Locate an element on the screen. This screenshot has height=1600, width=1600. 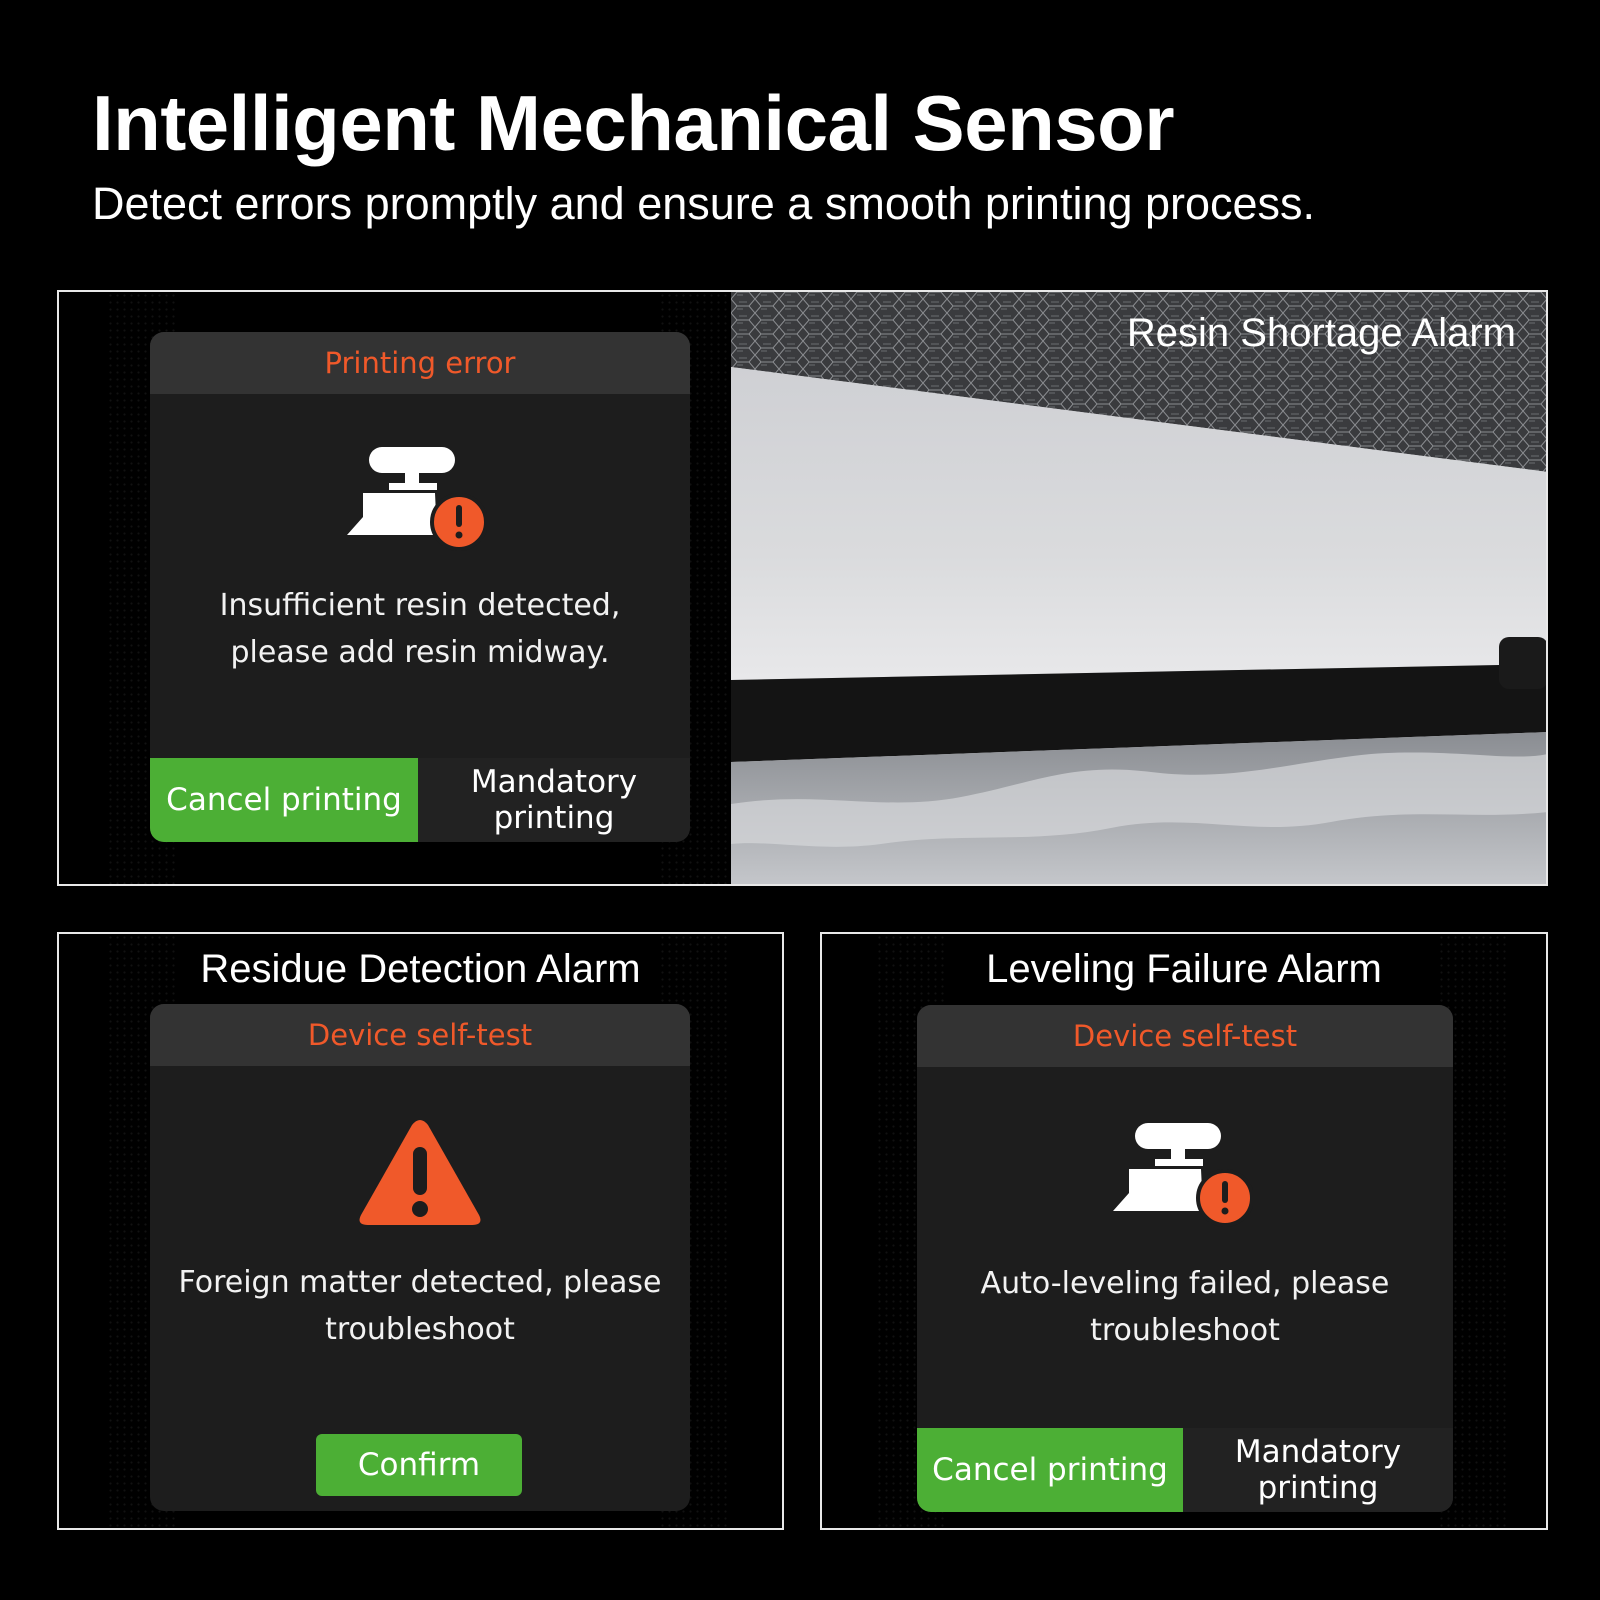
confirm-button: Confirm is located at coordinates (419, 1465).